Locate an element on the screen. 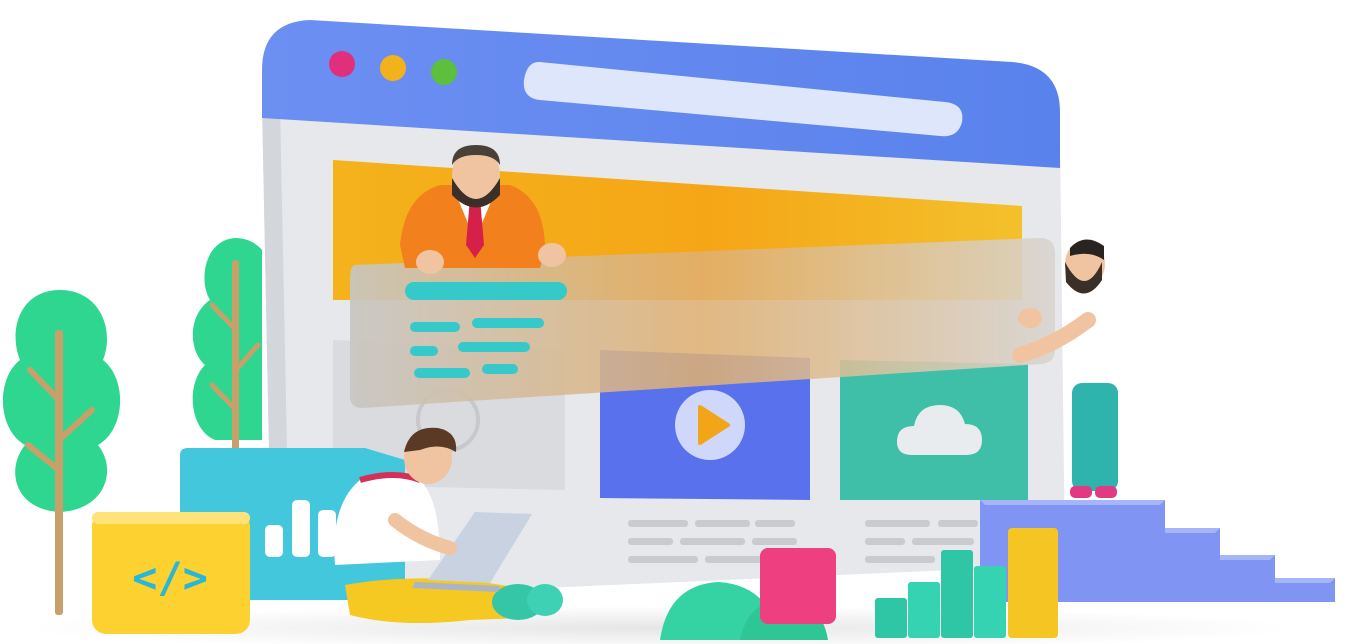 The height and width of the screenshot is (644, 1351). window-close-dot is located at coordinates (342, 64).